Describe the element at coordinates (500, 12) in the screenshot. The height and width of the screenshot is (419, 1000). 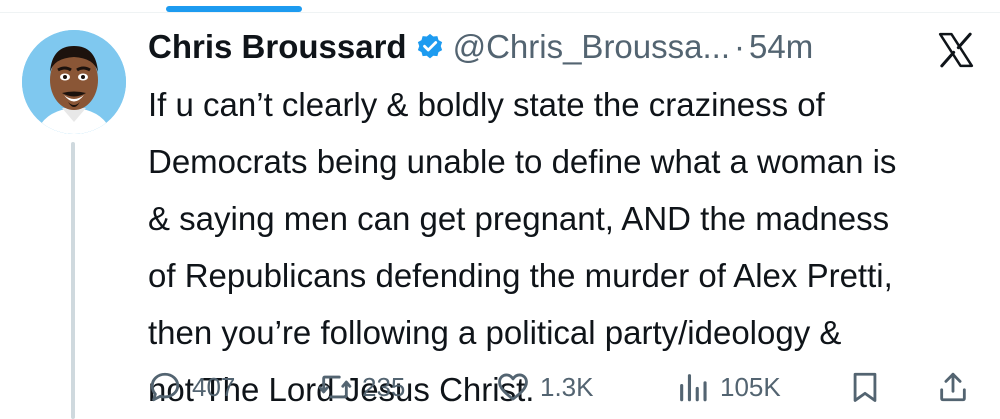
I see `top-divider` at that location.